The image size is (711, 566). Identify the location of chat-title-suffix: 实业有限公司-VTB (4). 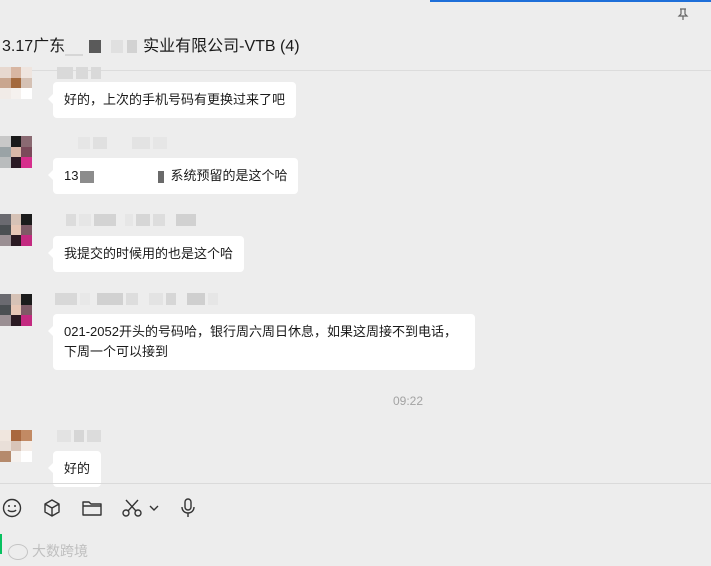
(221, 46).